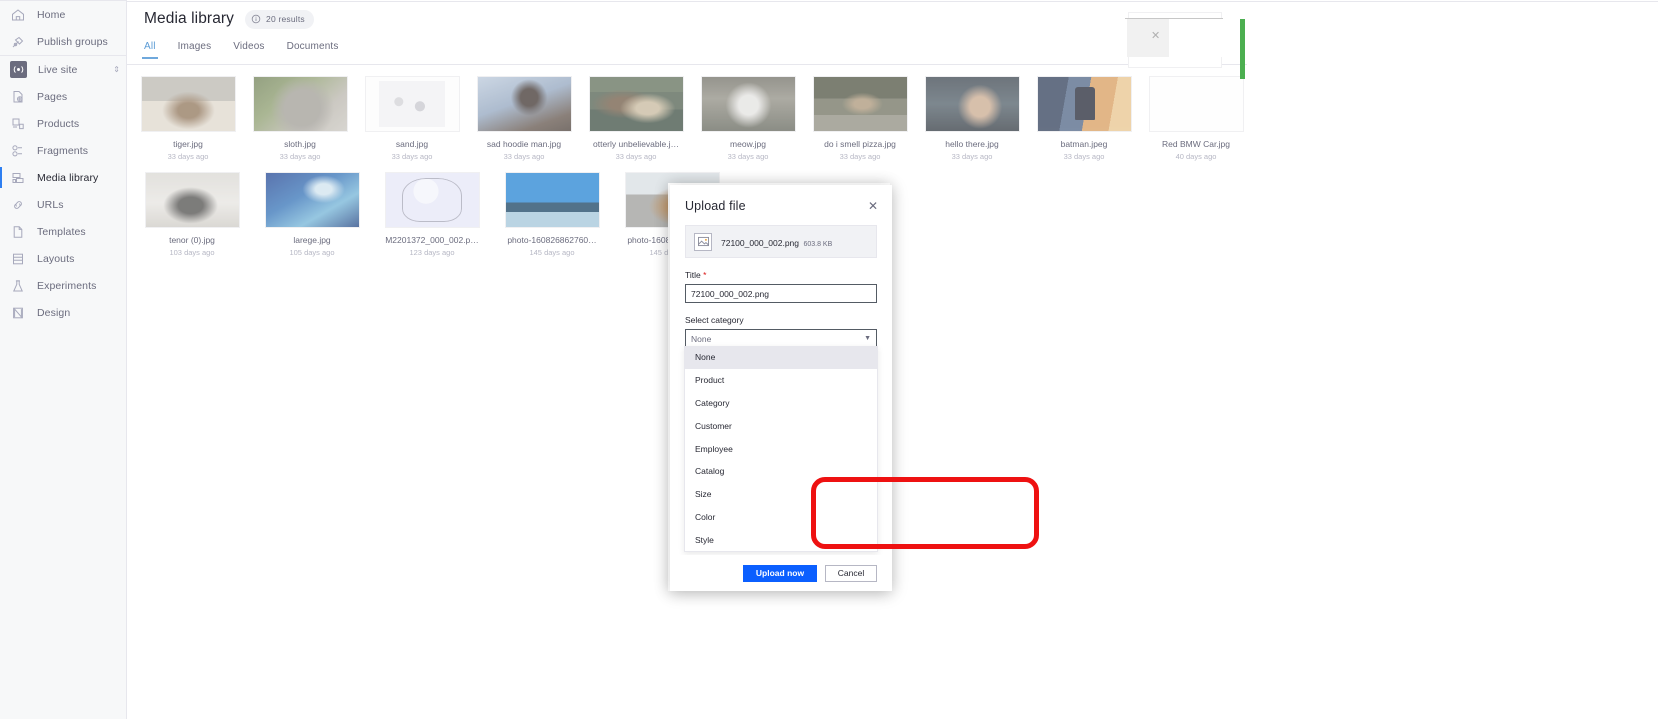 This screenshot has height=719, width=1658. I want to click on overlay-divider, so click(1174, 18).